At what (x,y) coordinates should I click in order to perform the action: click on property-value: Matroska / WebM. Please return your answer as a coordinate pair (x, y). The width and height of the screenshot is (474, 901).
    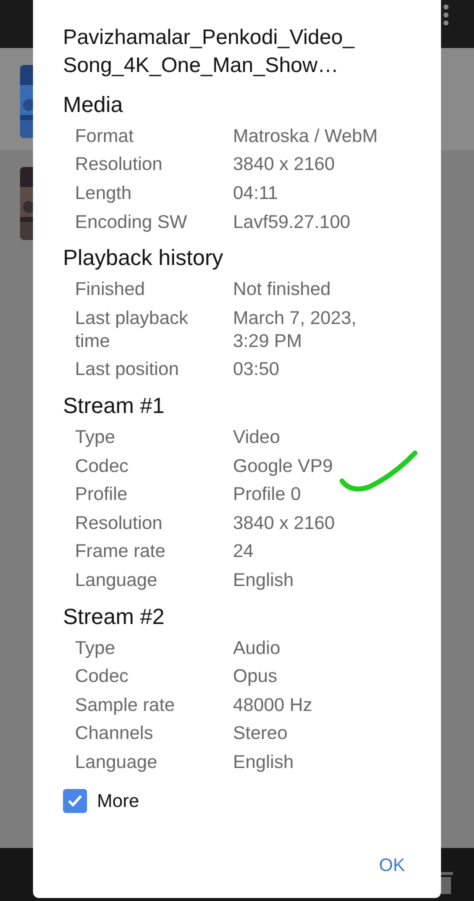
    Looking at the image, I should click on (305, 135).